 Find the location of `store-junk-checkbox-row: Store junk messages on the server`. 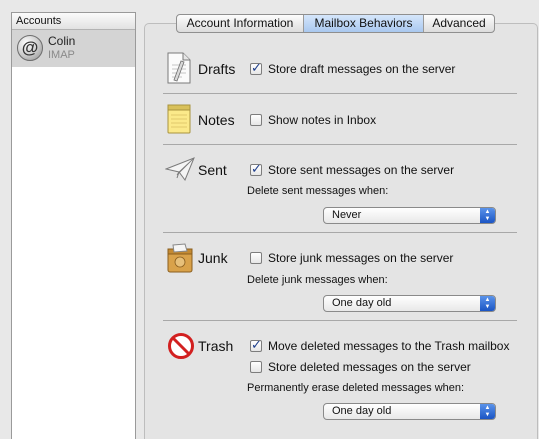

store-junk-checkbox-row: Store junk messages on the server is located at coordinates (351, 258).